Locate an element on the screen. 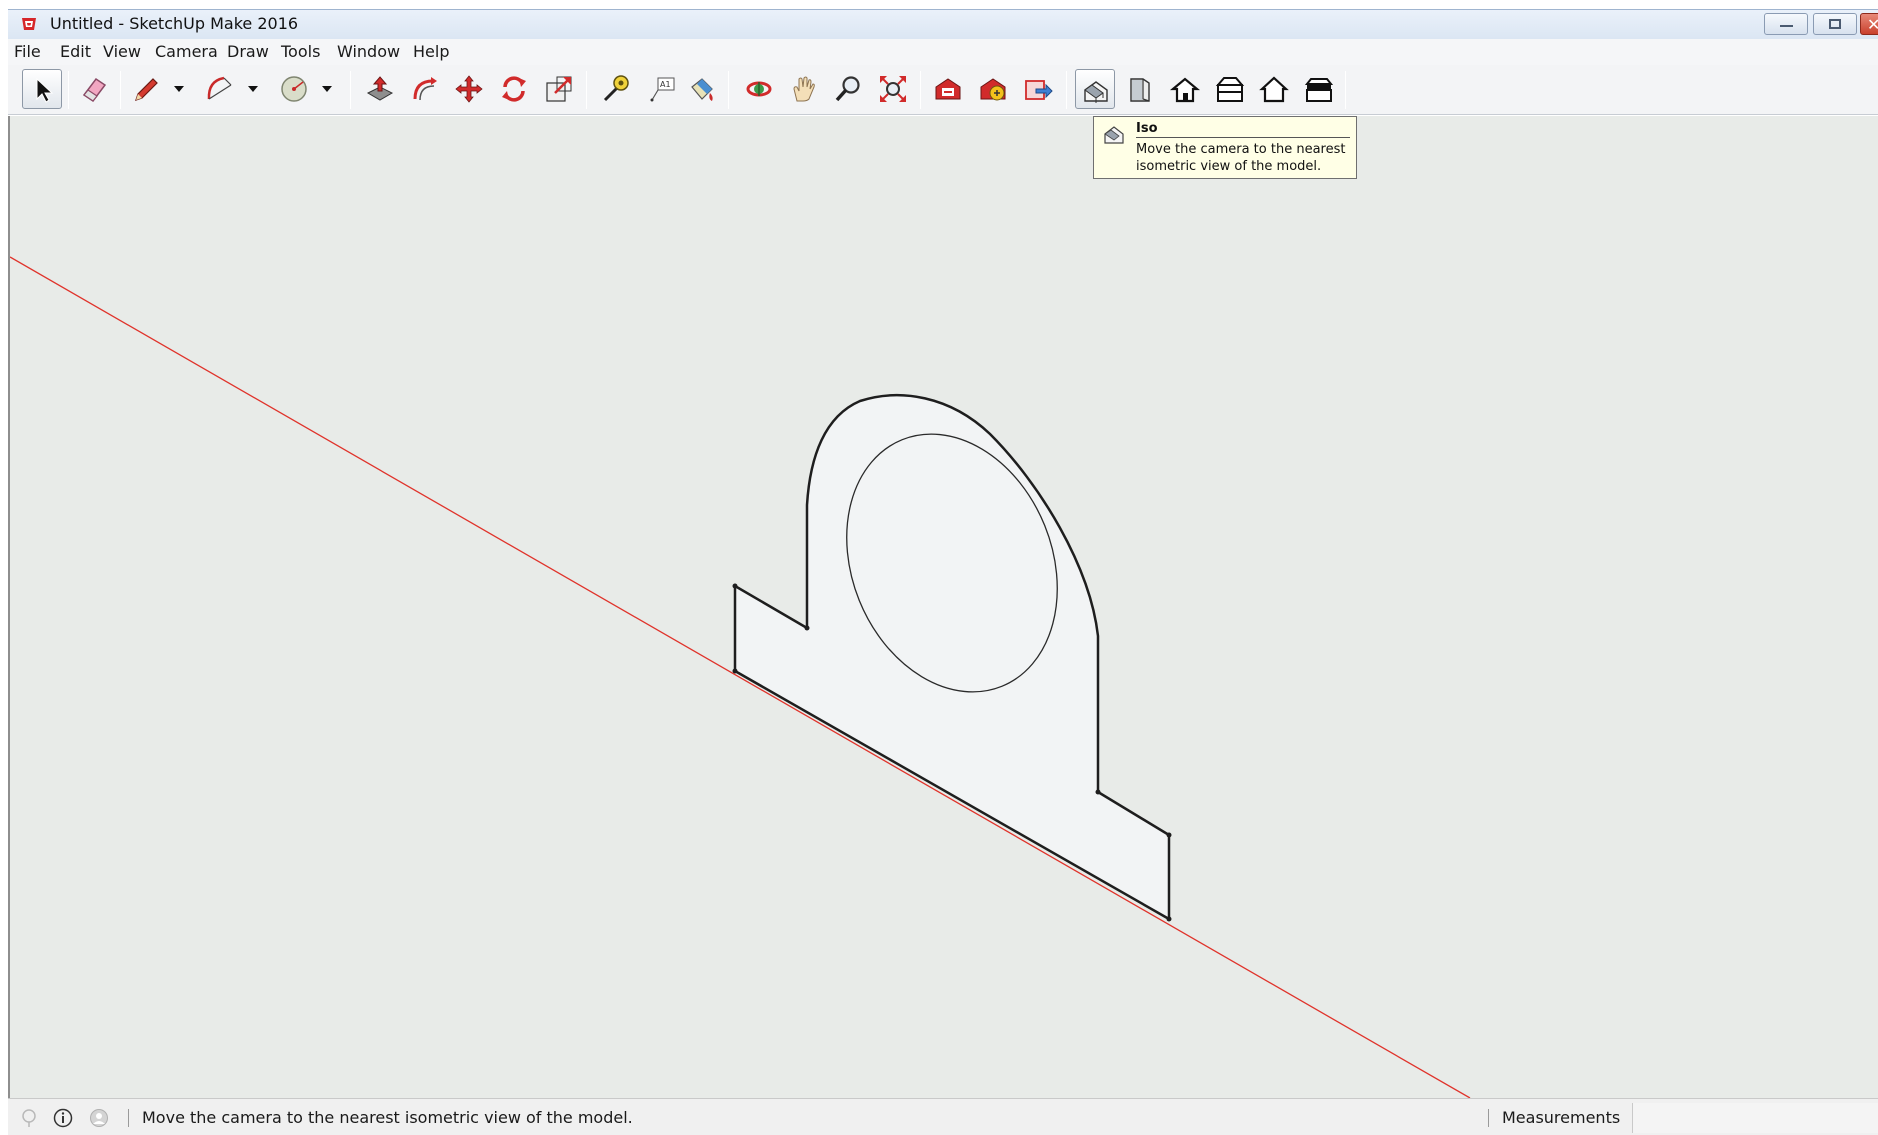 This screenshot has width=1878, height=1135. right-view-icon is located at coordinates (1230, 89).